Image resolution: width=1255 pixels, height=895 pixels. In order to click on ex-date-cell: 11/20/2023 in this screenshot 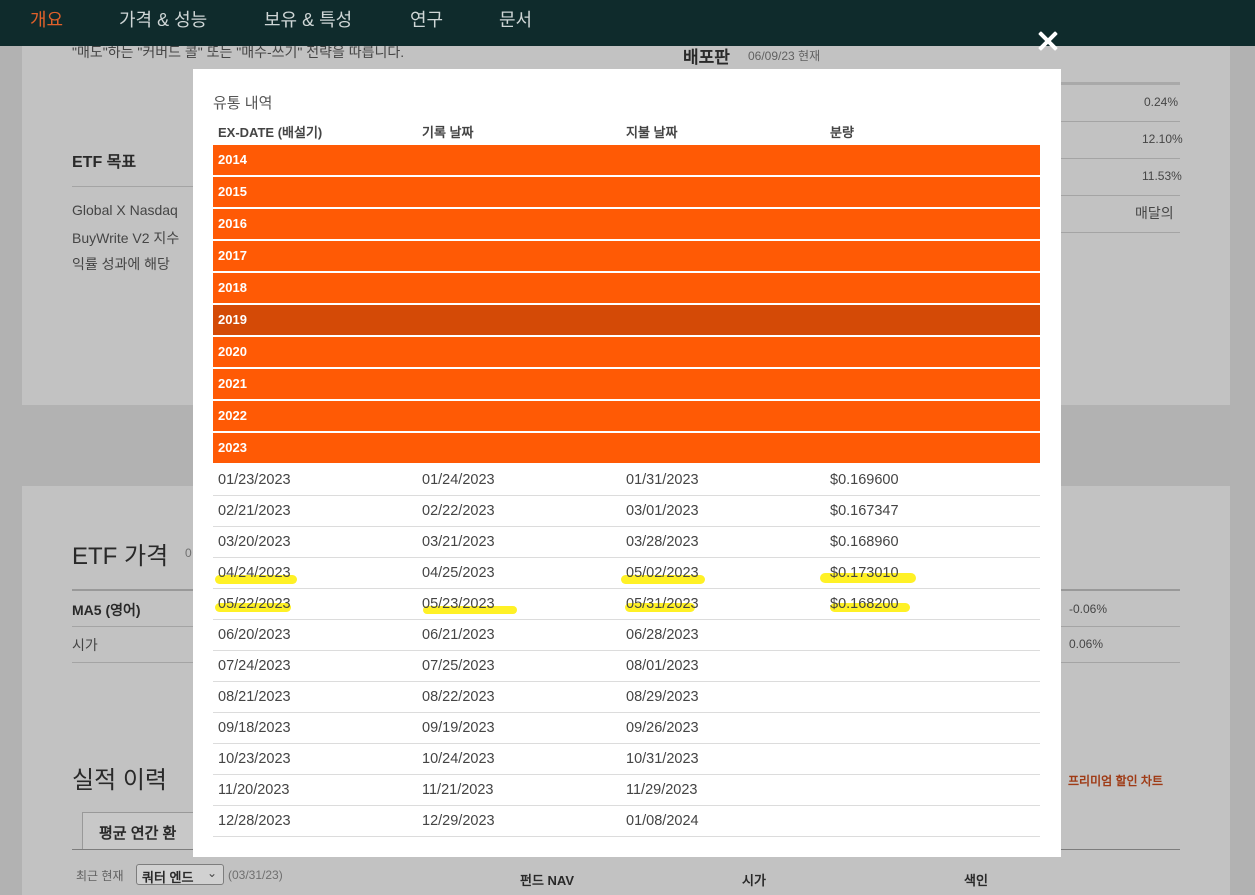, I will do `click(254, 790)`.